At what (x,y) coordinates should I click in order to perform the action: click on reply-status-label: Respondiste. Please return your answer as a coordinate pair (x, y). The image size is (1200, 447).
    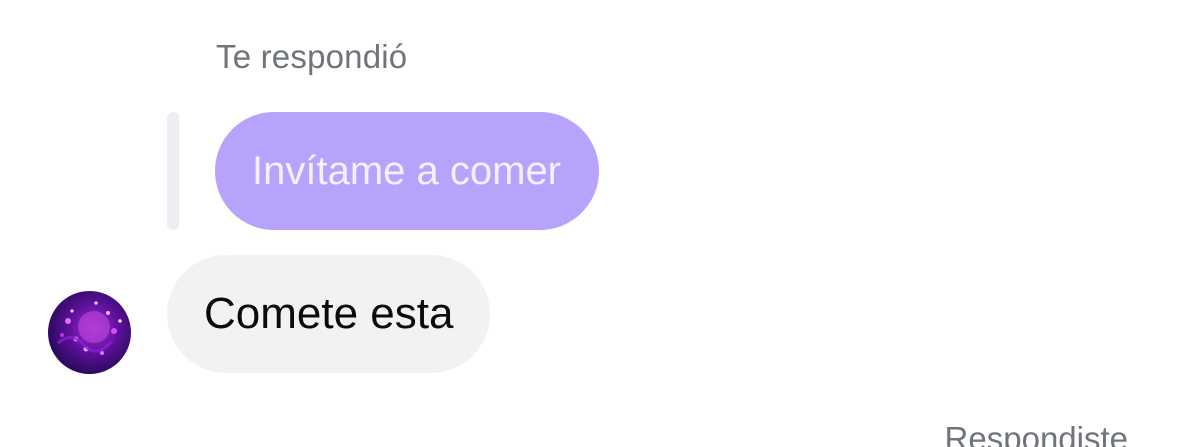
    Looking at the image, I should click on (1036, 433).